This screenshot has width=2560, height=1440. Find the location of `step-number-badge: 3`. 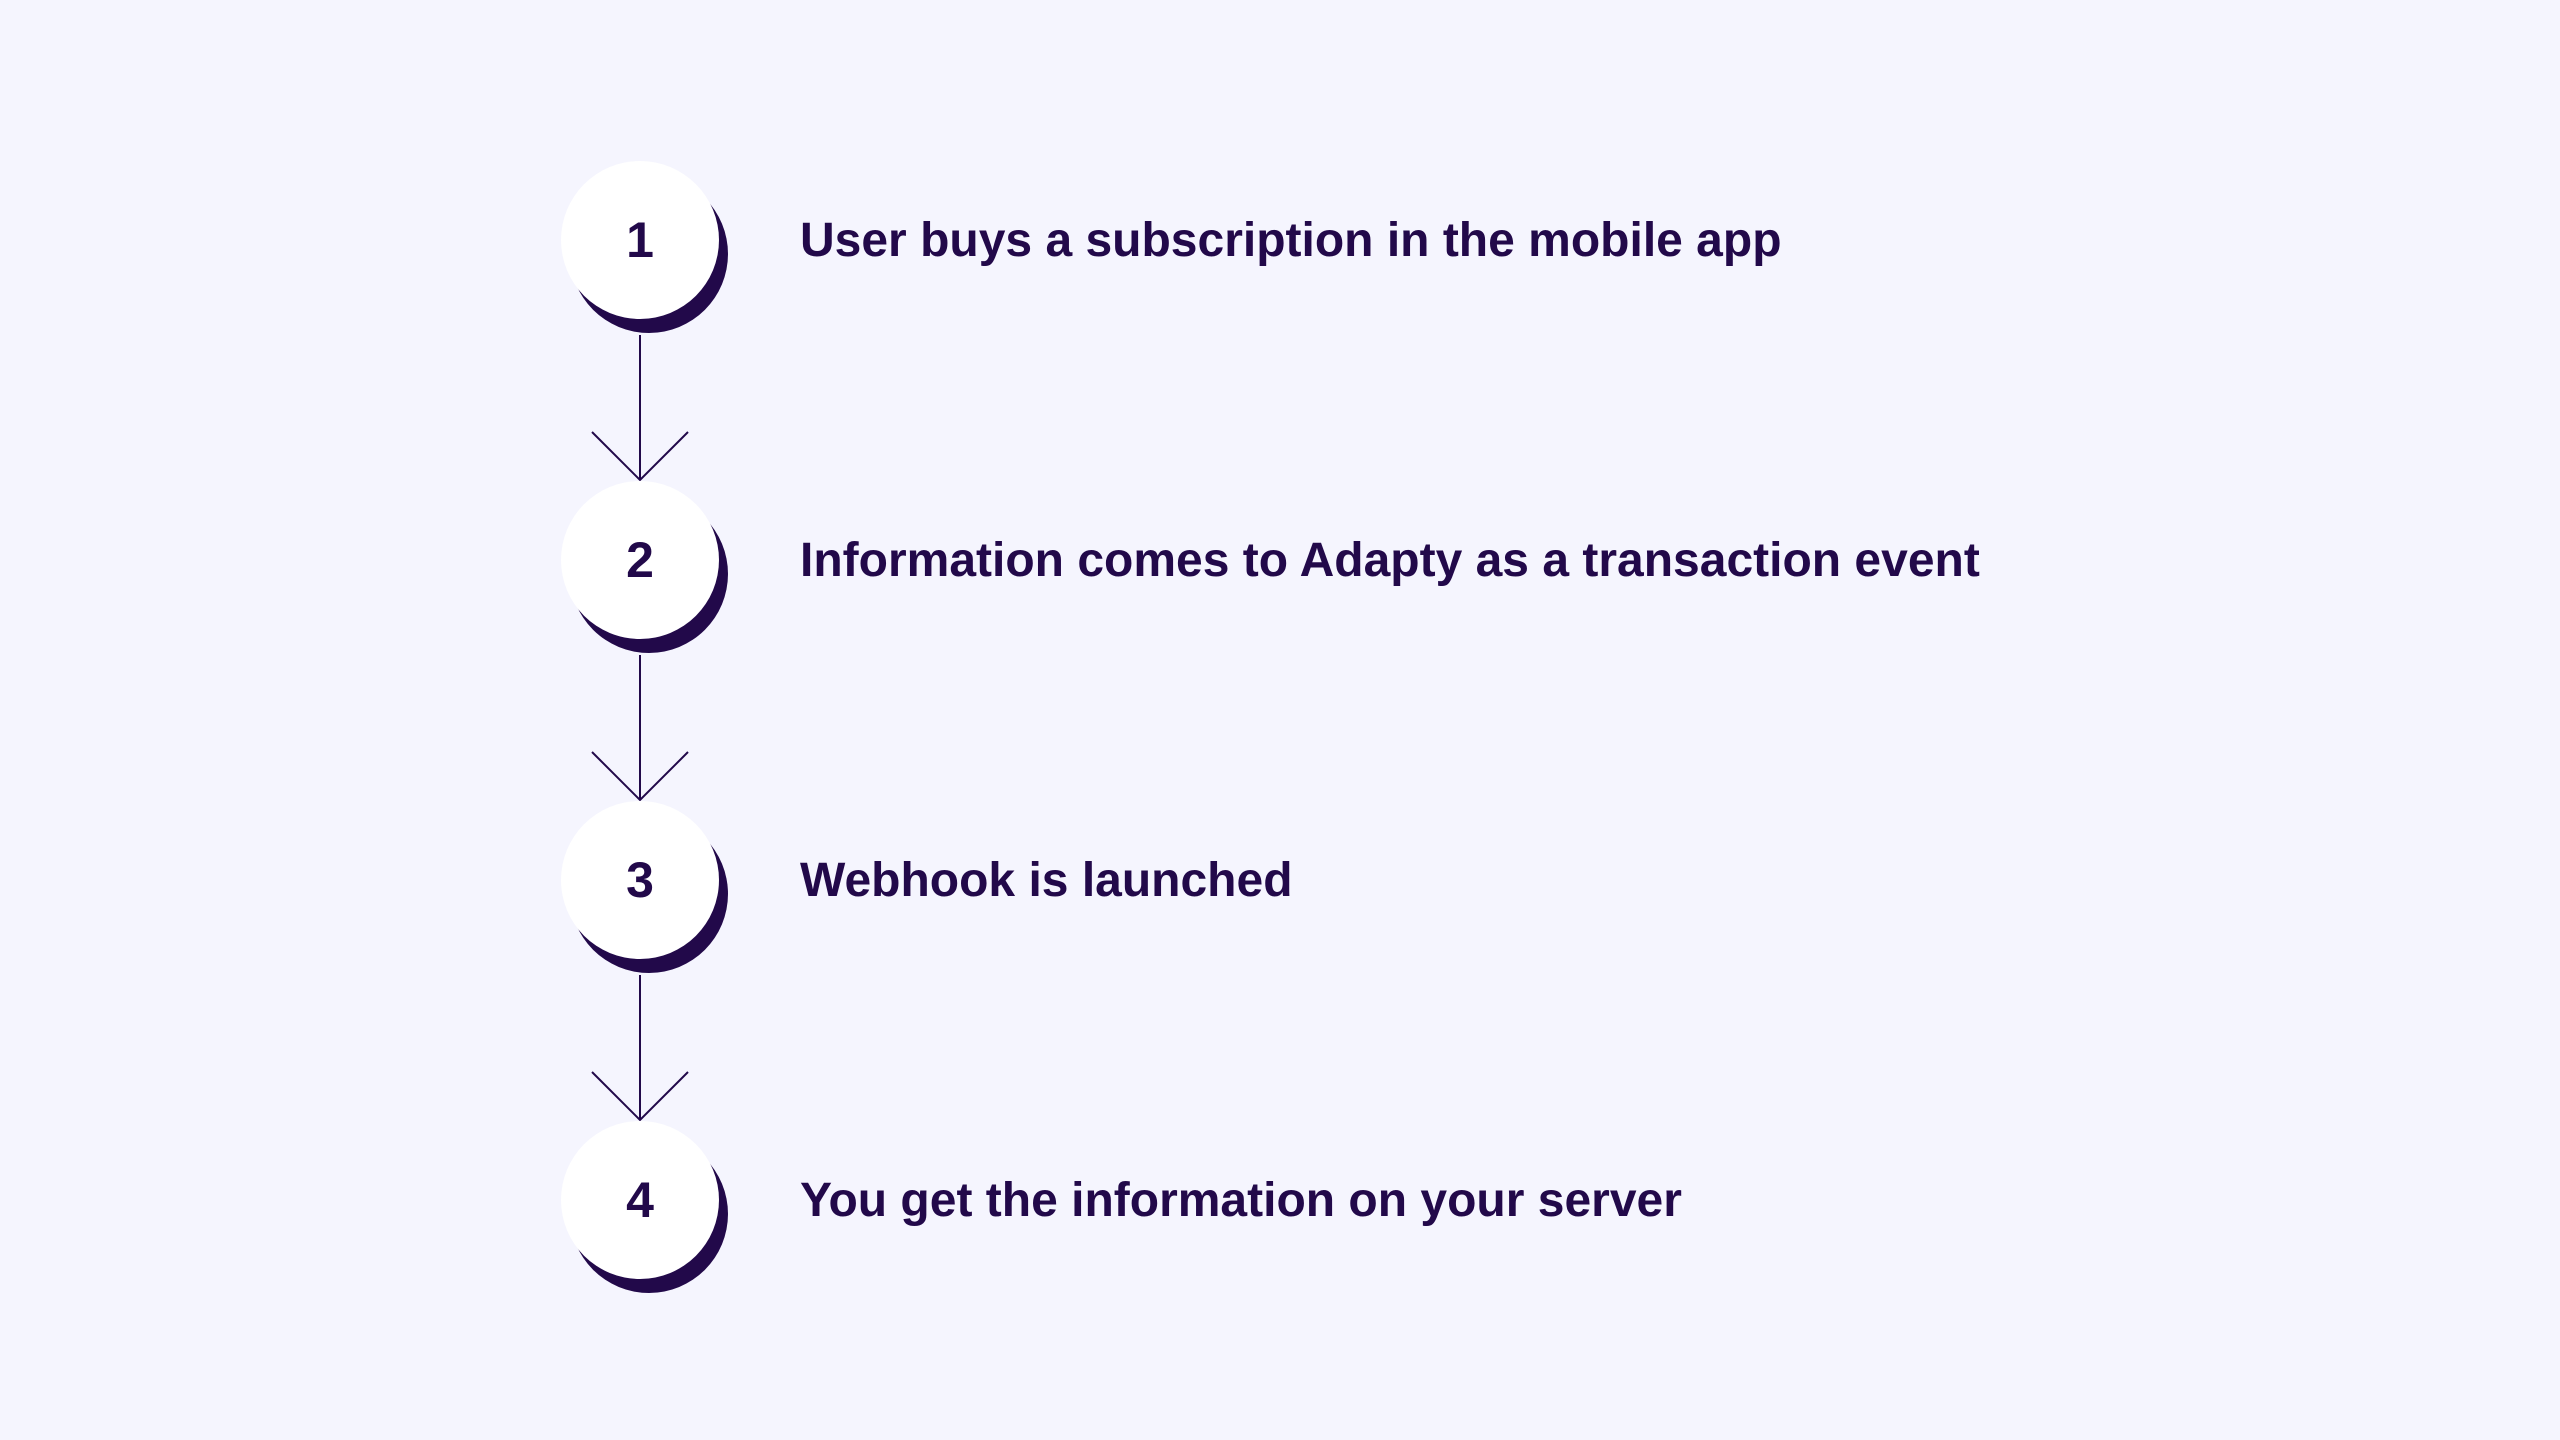

step-number-badge: 3 is located at coordinates (640, 880).